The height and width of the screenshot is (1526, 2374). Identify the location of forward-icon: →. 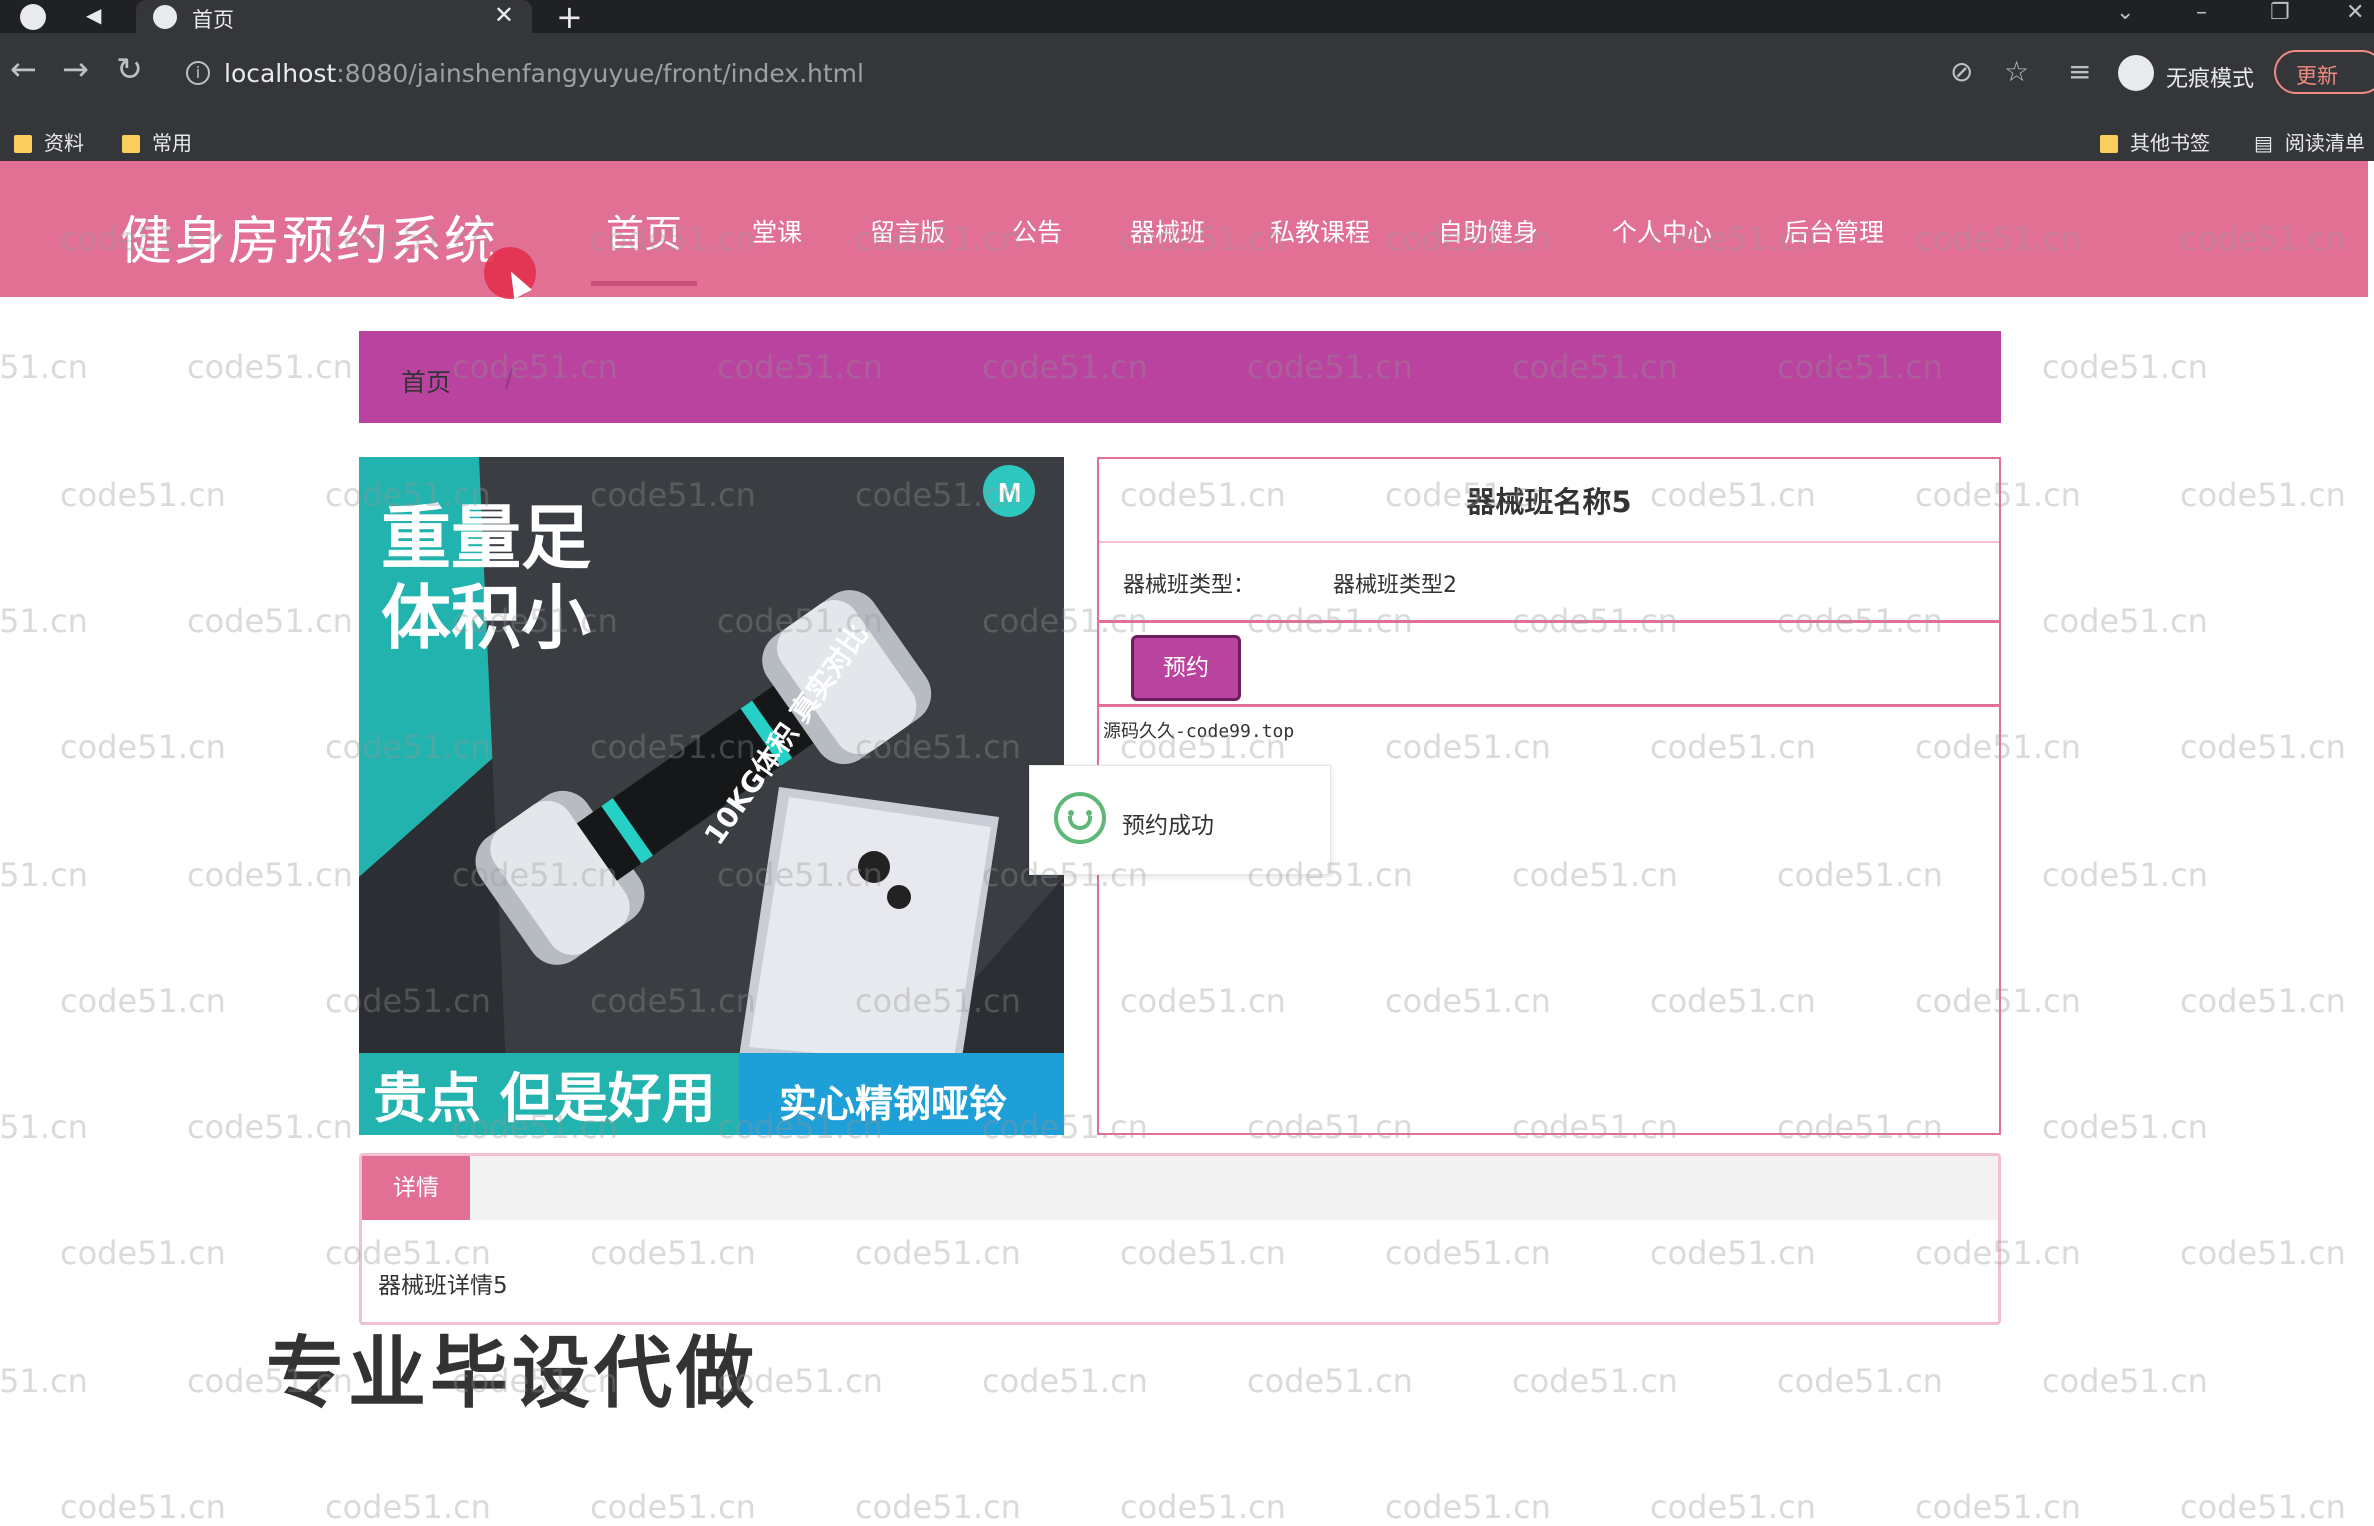
(75, 69).